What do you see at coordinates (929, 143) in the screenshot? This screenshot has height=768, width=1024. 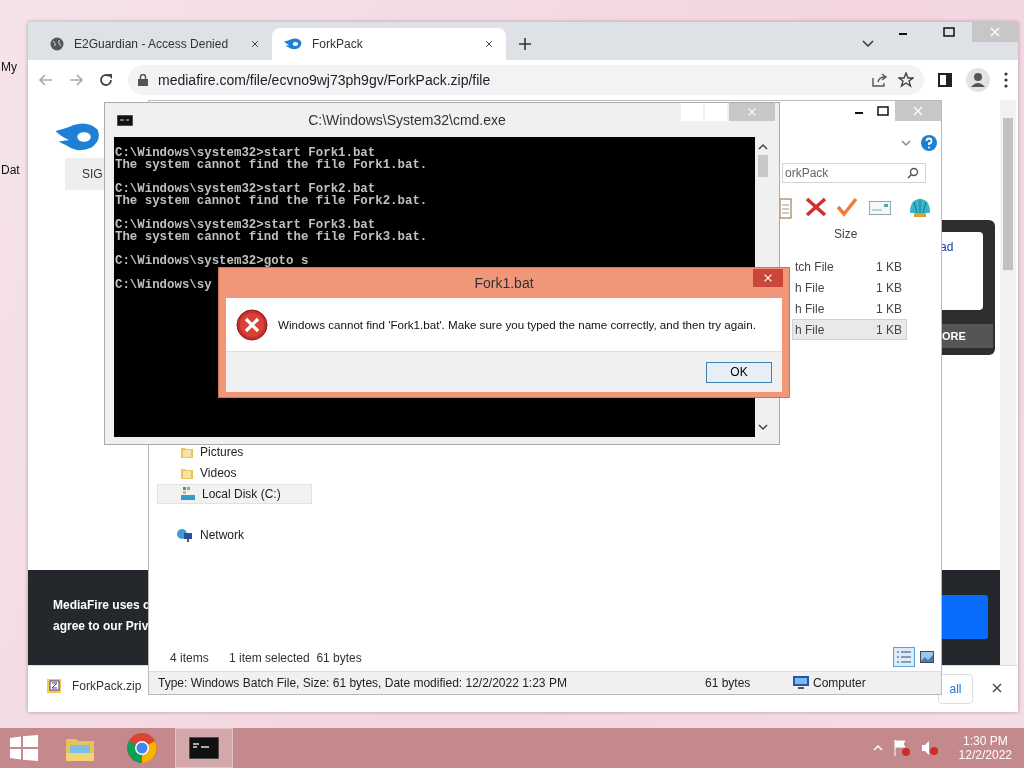 I see `help-icon` at bounding box center [929, 143].